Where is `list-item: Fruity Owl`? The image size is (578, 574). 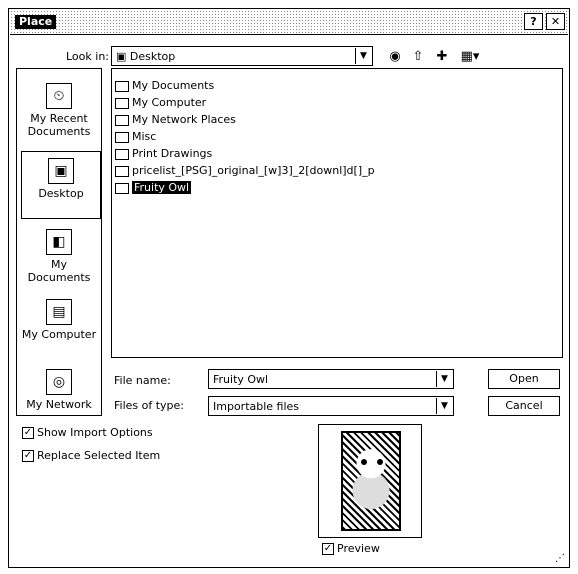 list-item: Fruity Owl is located at coordinates (153, 188).